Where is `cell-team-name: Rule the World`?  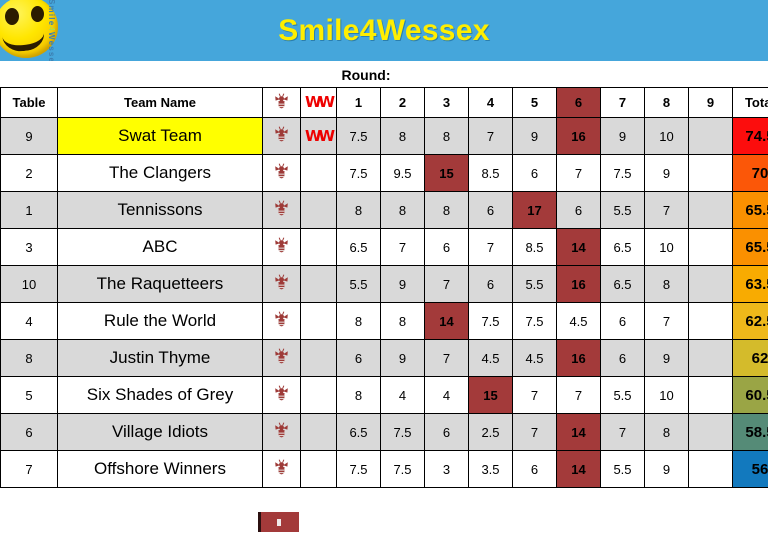 cell-team-name: Rule the World is located at coordinates (160, 321).